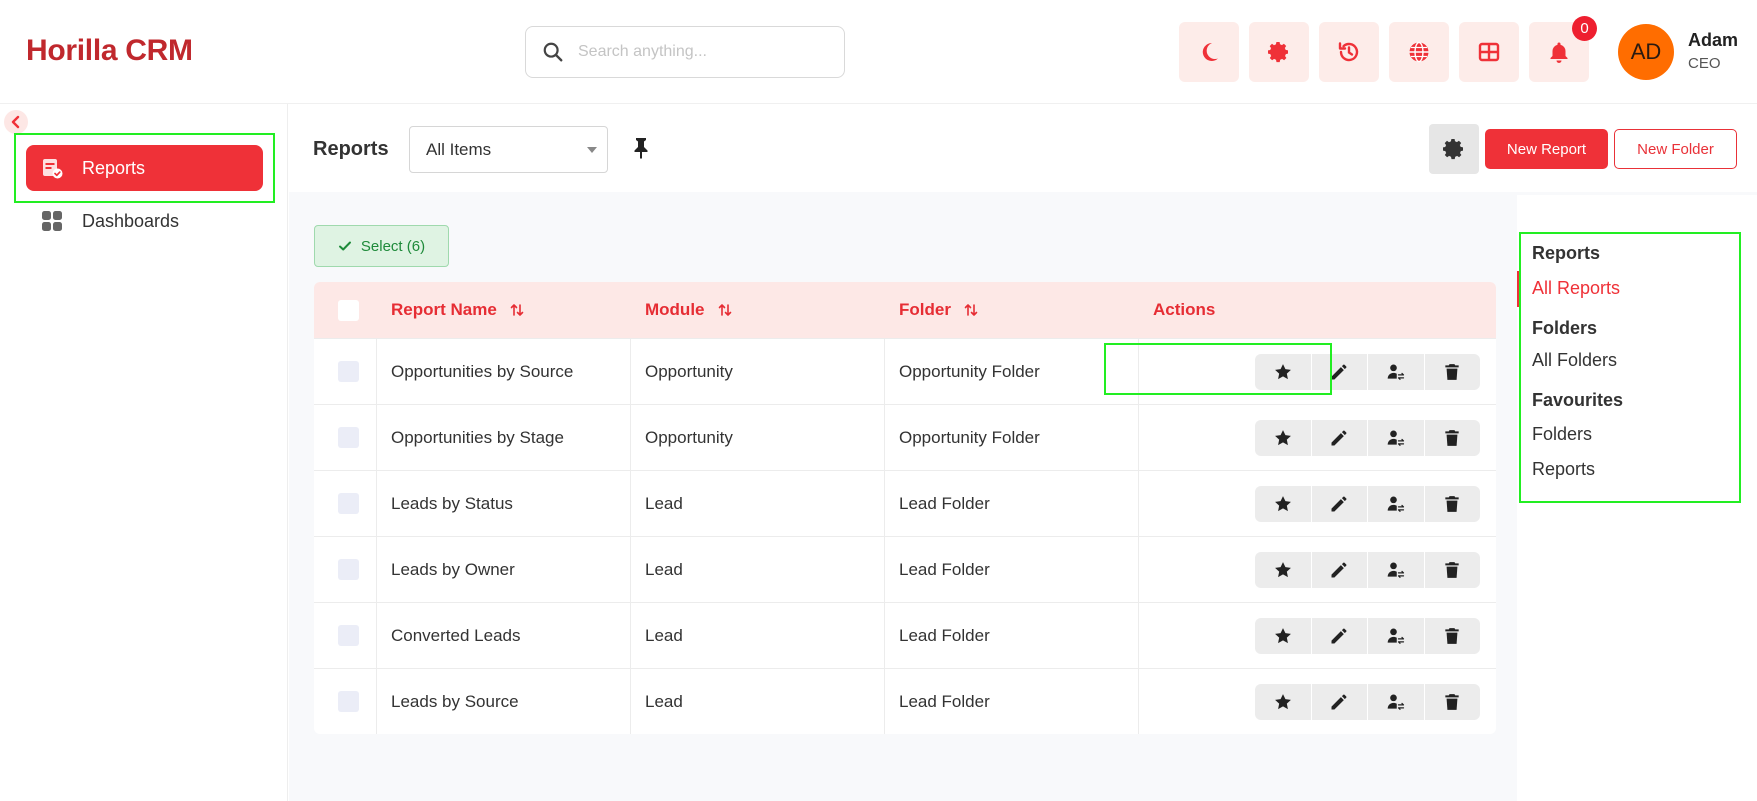  I want to click on top-header: Horilla CRM 0 AD Adam CEO, so click(878, 52).